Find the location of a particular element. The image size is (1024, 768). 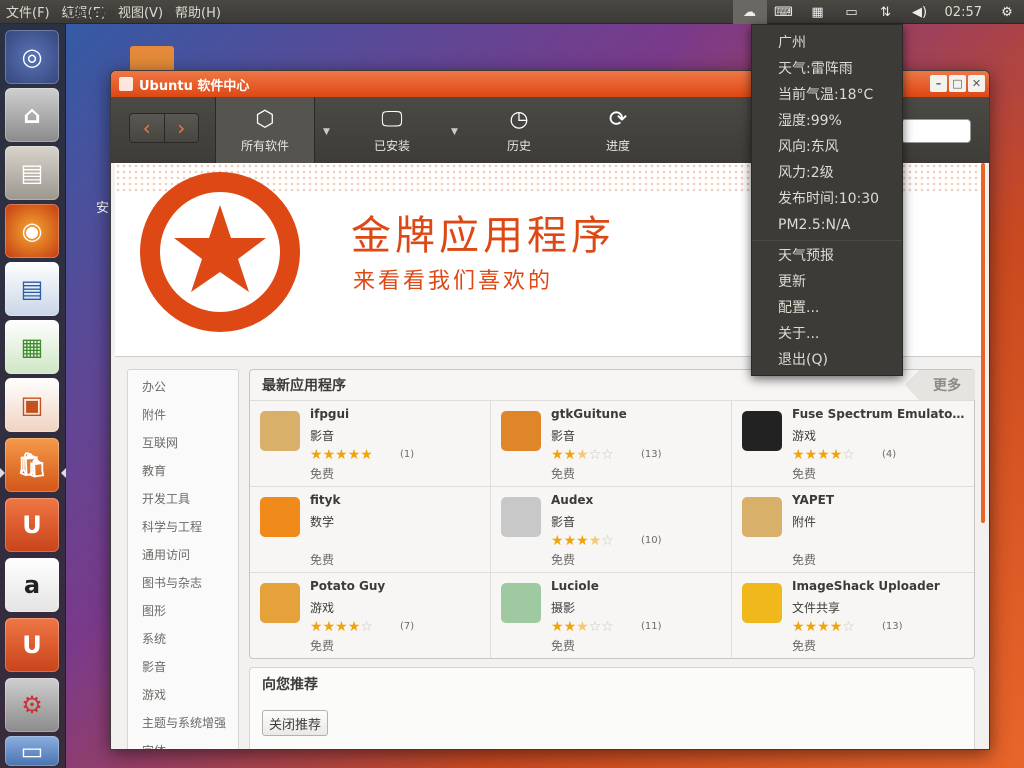

app-tile: fityk 数学 免费 is located at coordinates (370, 529).